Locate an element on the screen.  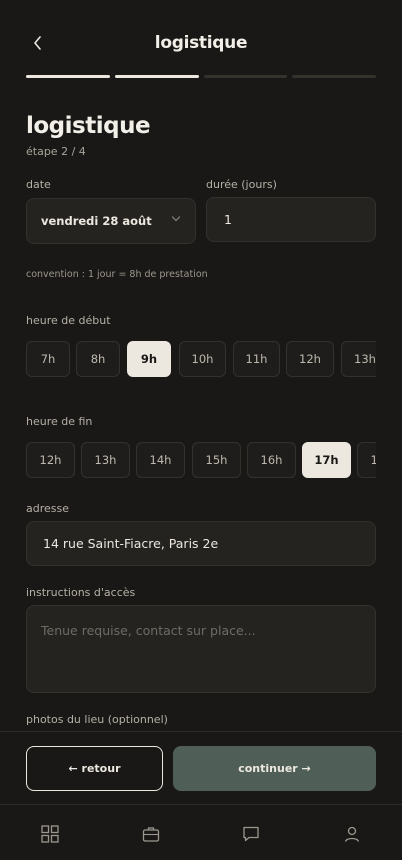
heure-debut-option: 8h is located at coordinates (98, 359).